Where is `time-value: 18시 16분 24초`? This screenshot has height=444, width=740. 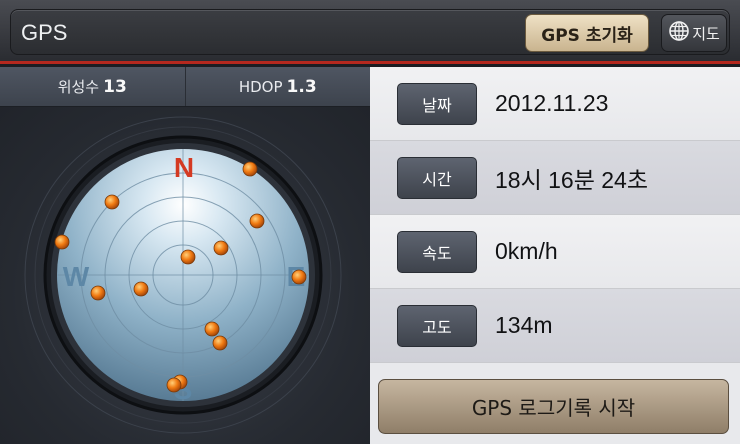
time-value: 18시 16분 24초 is located at coordinates (572, 179).